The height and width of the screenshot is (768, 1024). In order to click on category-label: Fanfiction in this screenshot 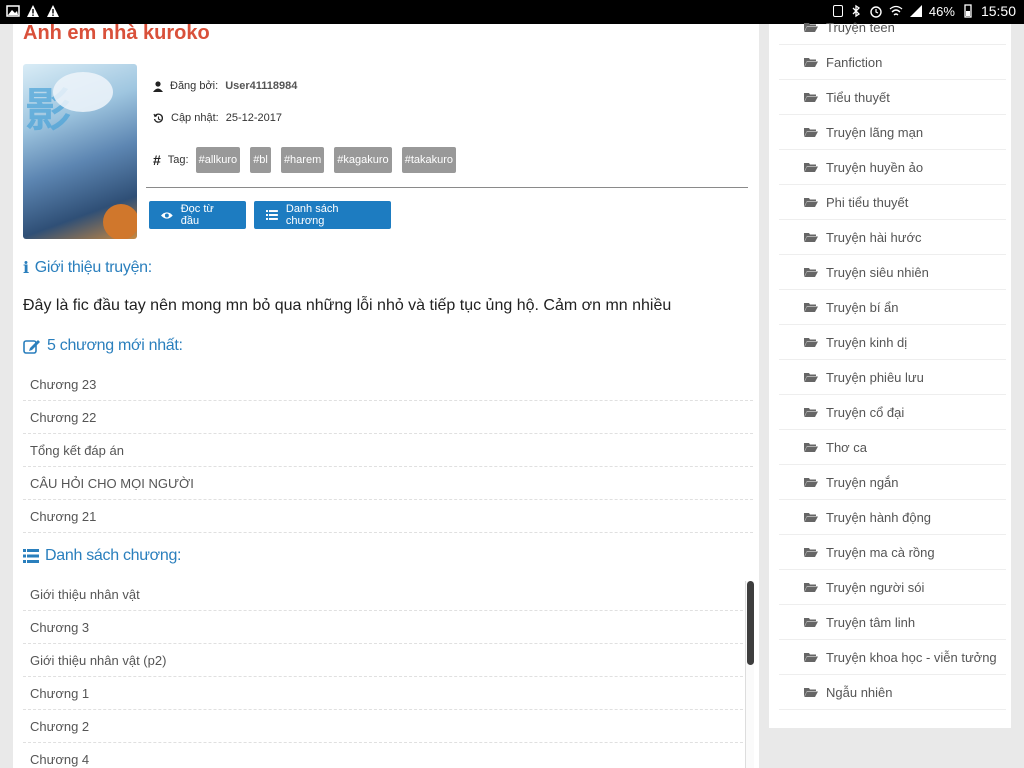, I will do `click(854, 62)`.